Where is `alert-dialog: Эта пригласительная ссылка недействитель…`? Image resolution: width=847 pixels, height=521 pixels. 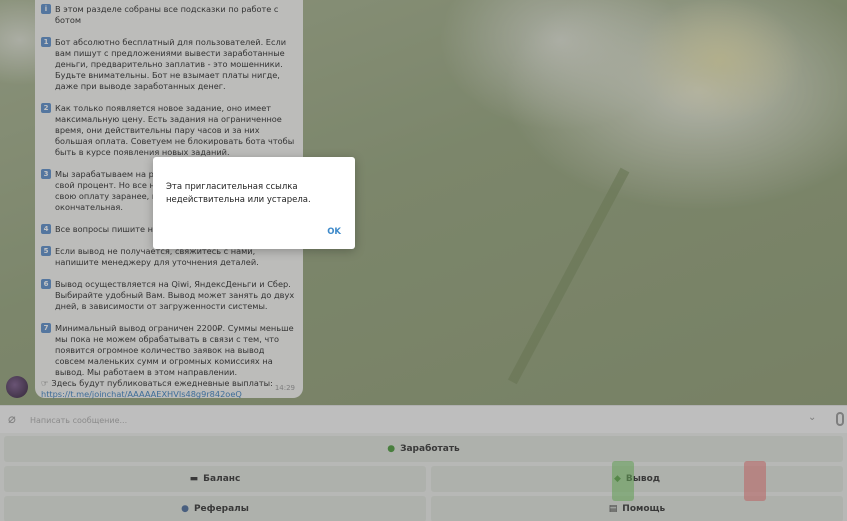
alert-dialog: Эта пригласительная ссылка недействитель… is located at coordinates (254, 203).